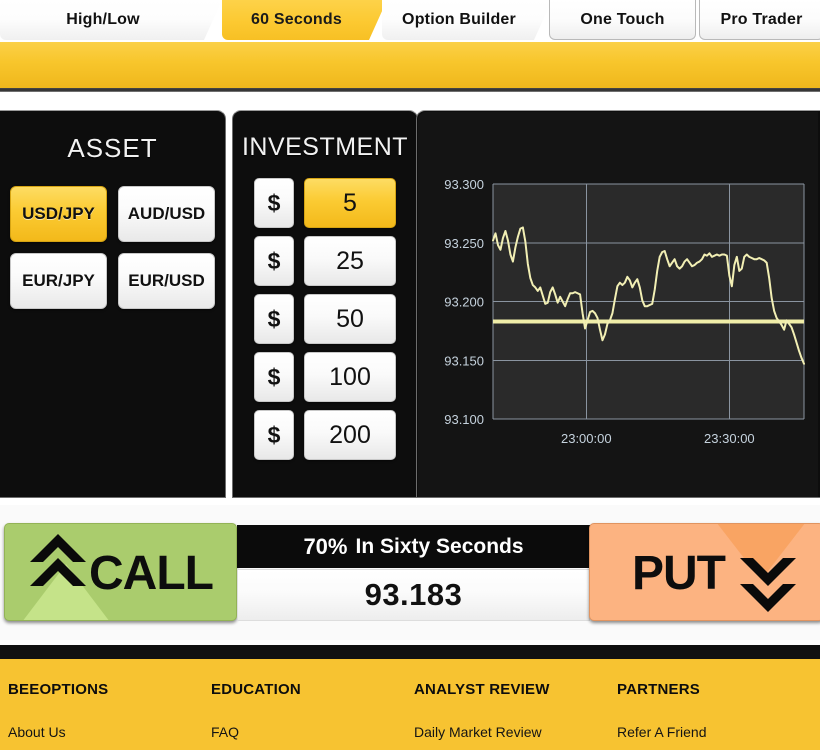  I want to click on investment-row: $ 5, so click(325, 203).